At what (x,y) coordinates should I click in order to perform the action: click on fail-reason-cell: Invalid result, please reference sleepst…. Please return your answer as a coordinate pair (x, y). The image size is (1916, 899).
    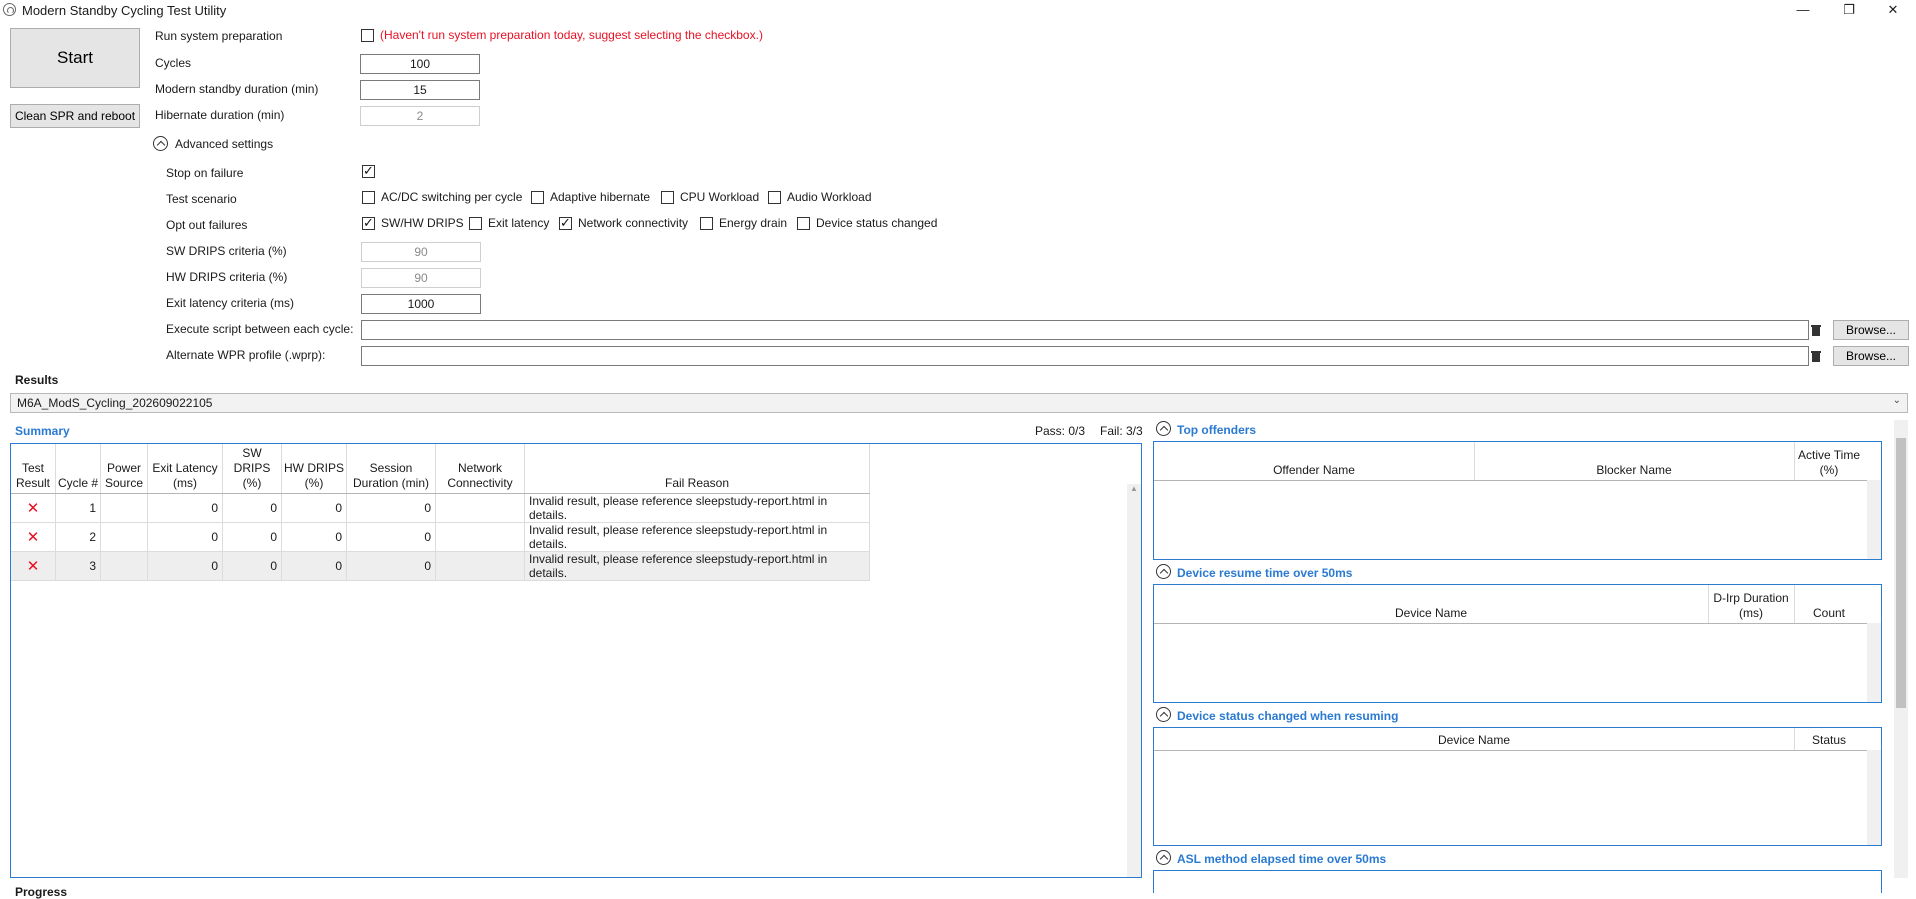
    Looking at the image, I should click on (697, 566).